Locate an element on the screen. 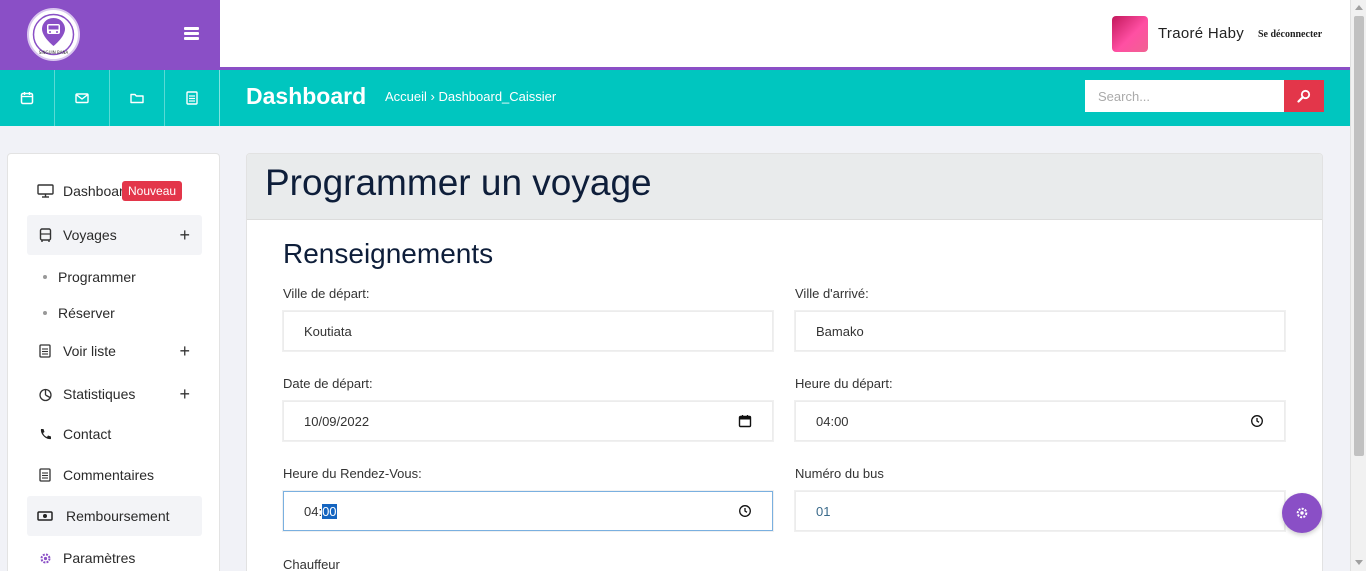 The height and width of the screenshot is (571, 1366). numero-bus-label: Numéro du bus is located at coordinates (839, 473).